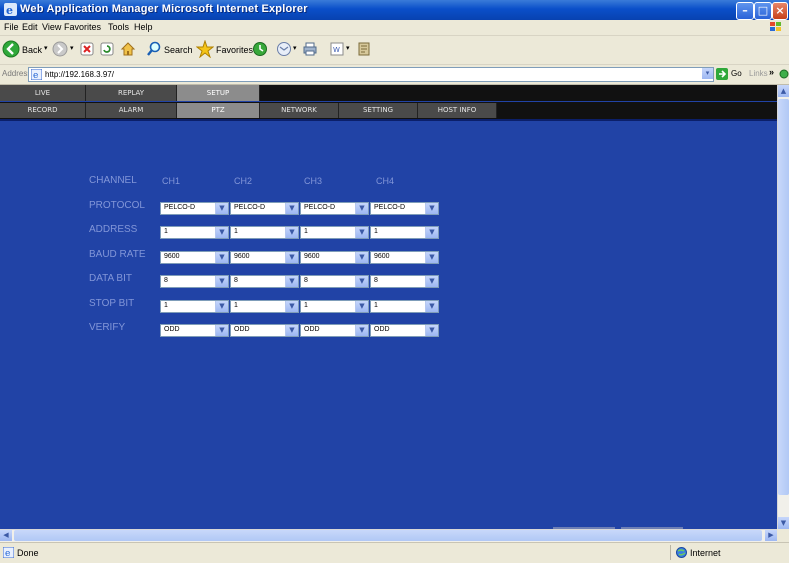  I want to click on menu-tools: Tools, so click(118, 27).